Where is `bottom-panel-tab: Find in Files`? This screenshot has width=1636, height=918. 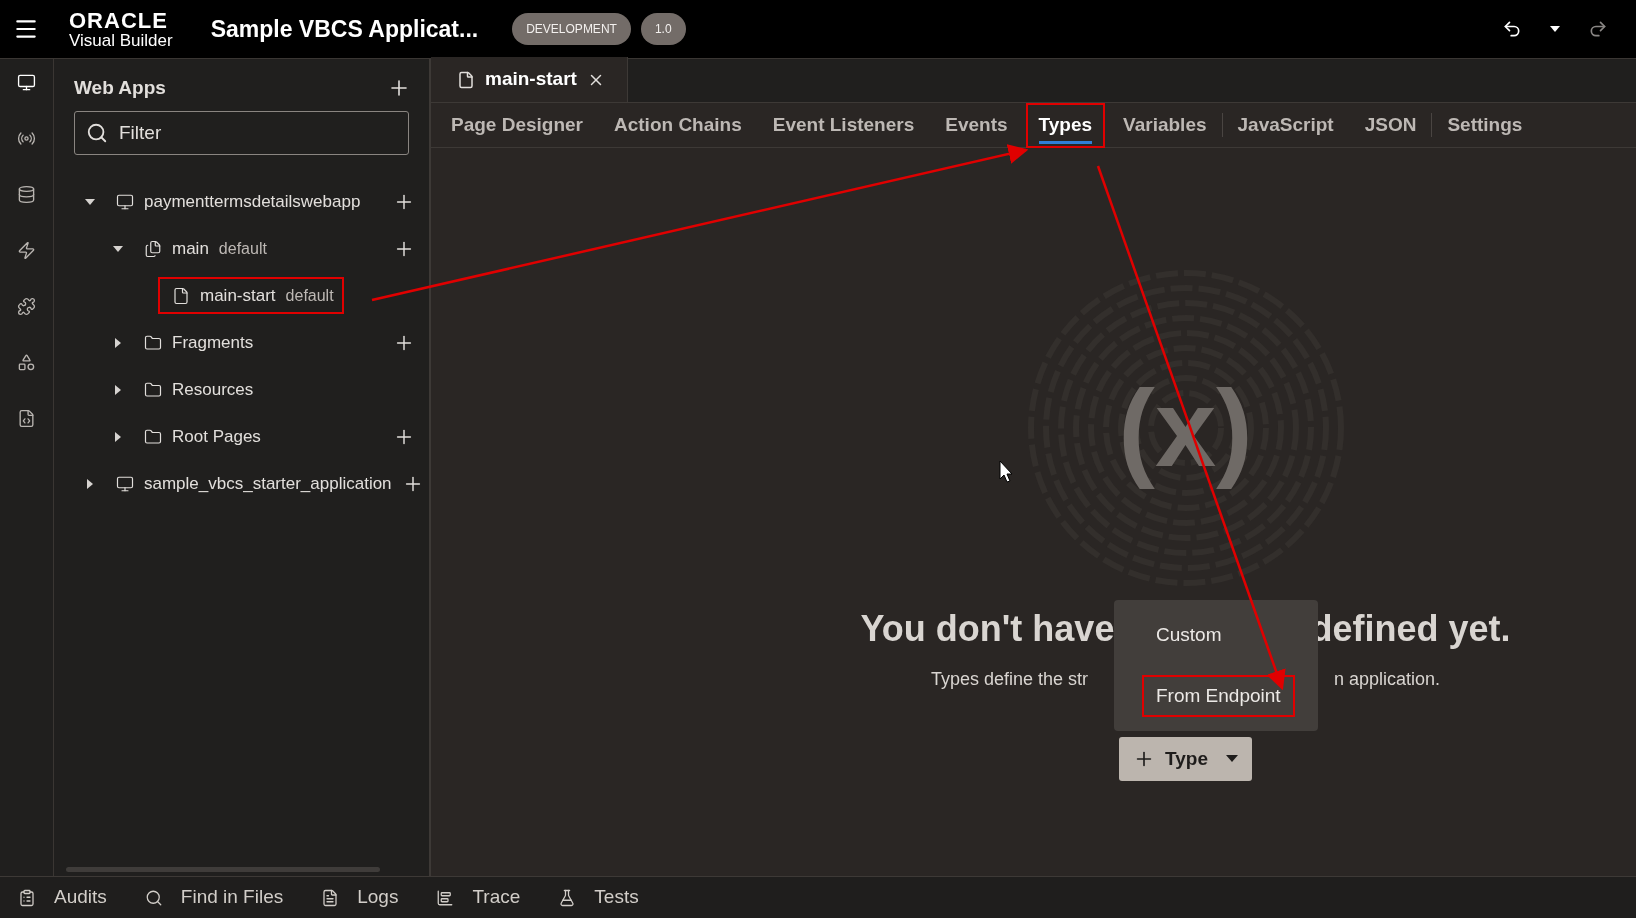
bottom-panel-tab: Find in Files is located at coordinates (214, 897).